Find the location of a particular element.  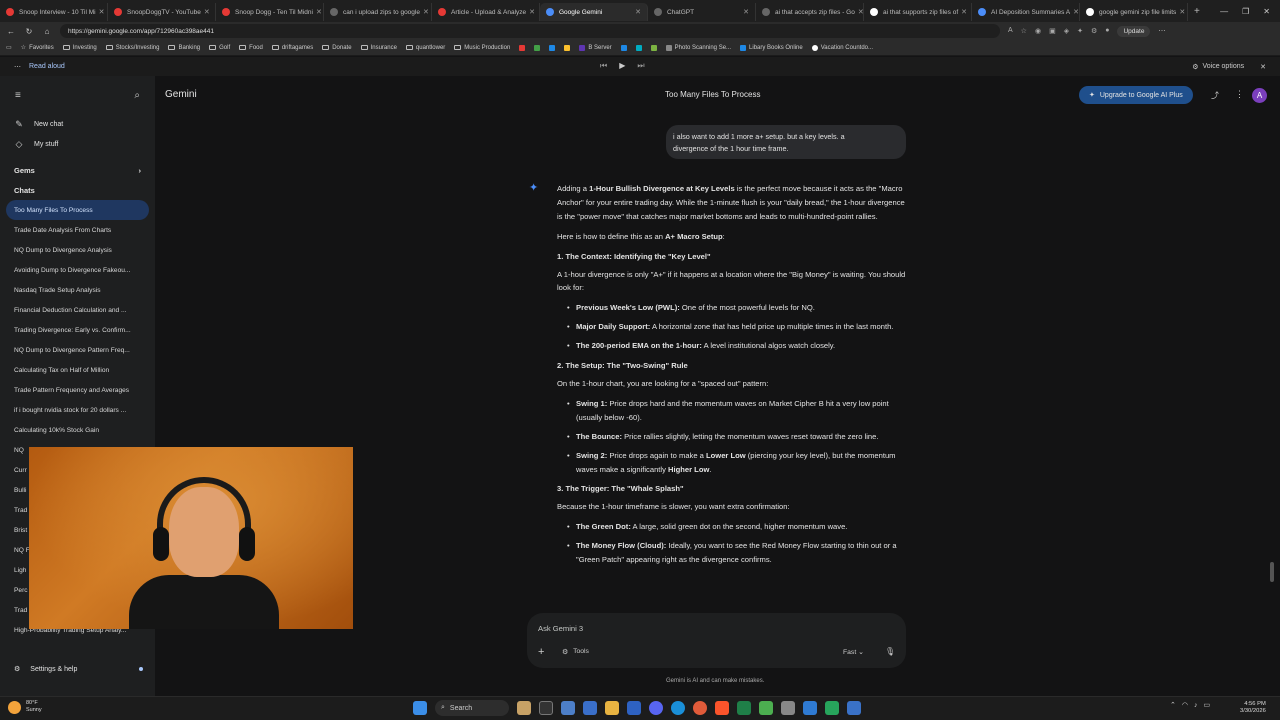

gems-section: Gems › is located at coordinates (77, 170).